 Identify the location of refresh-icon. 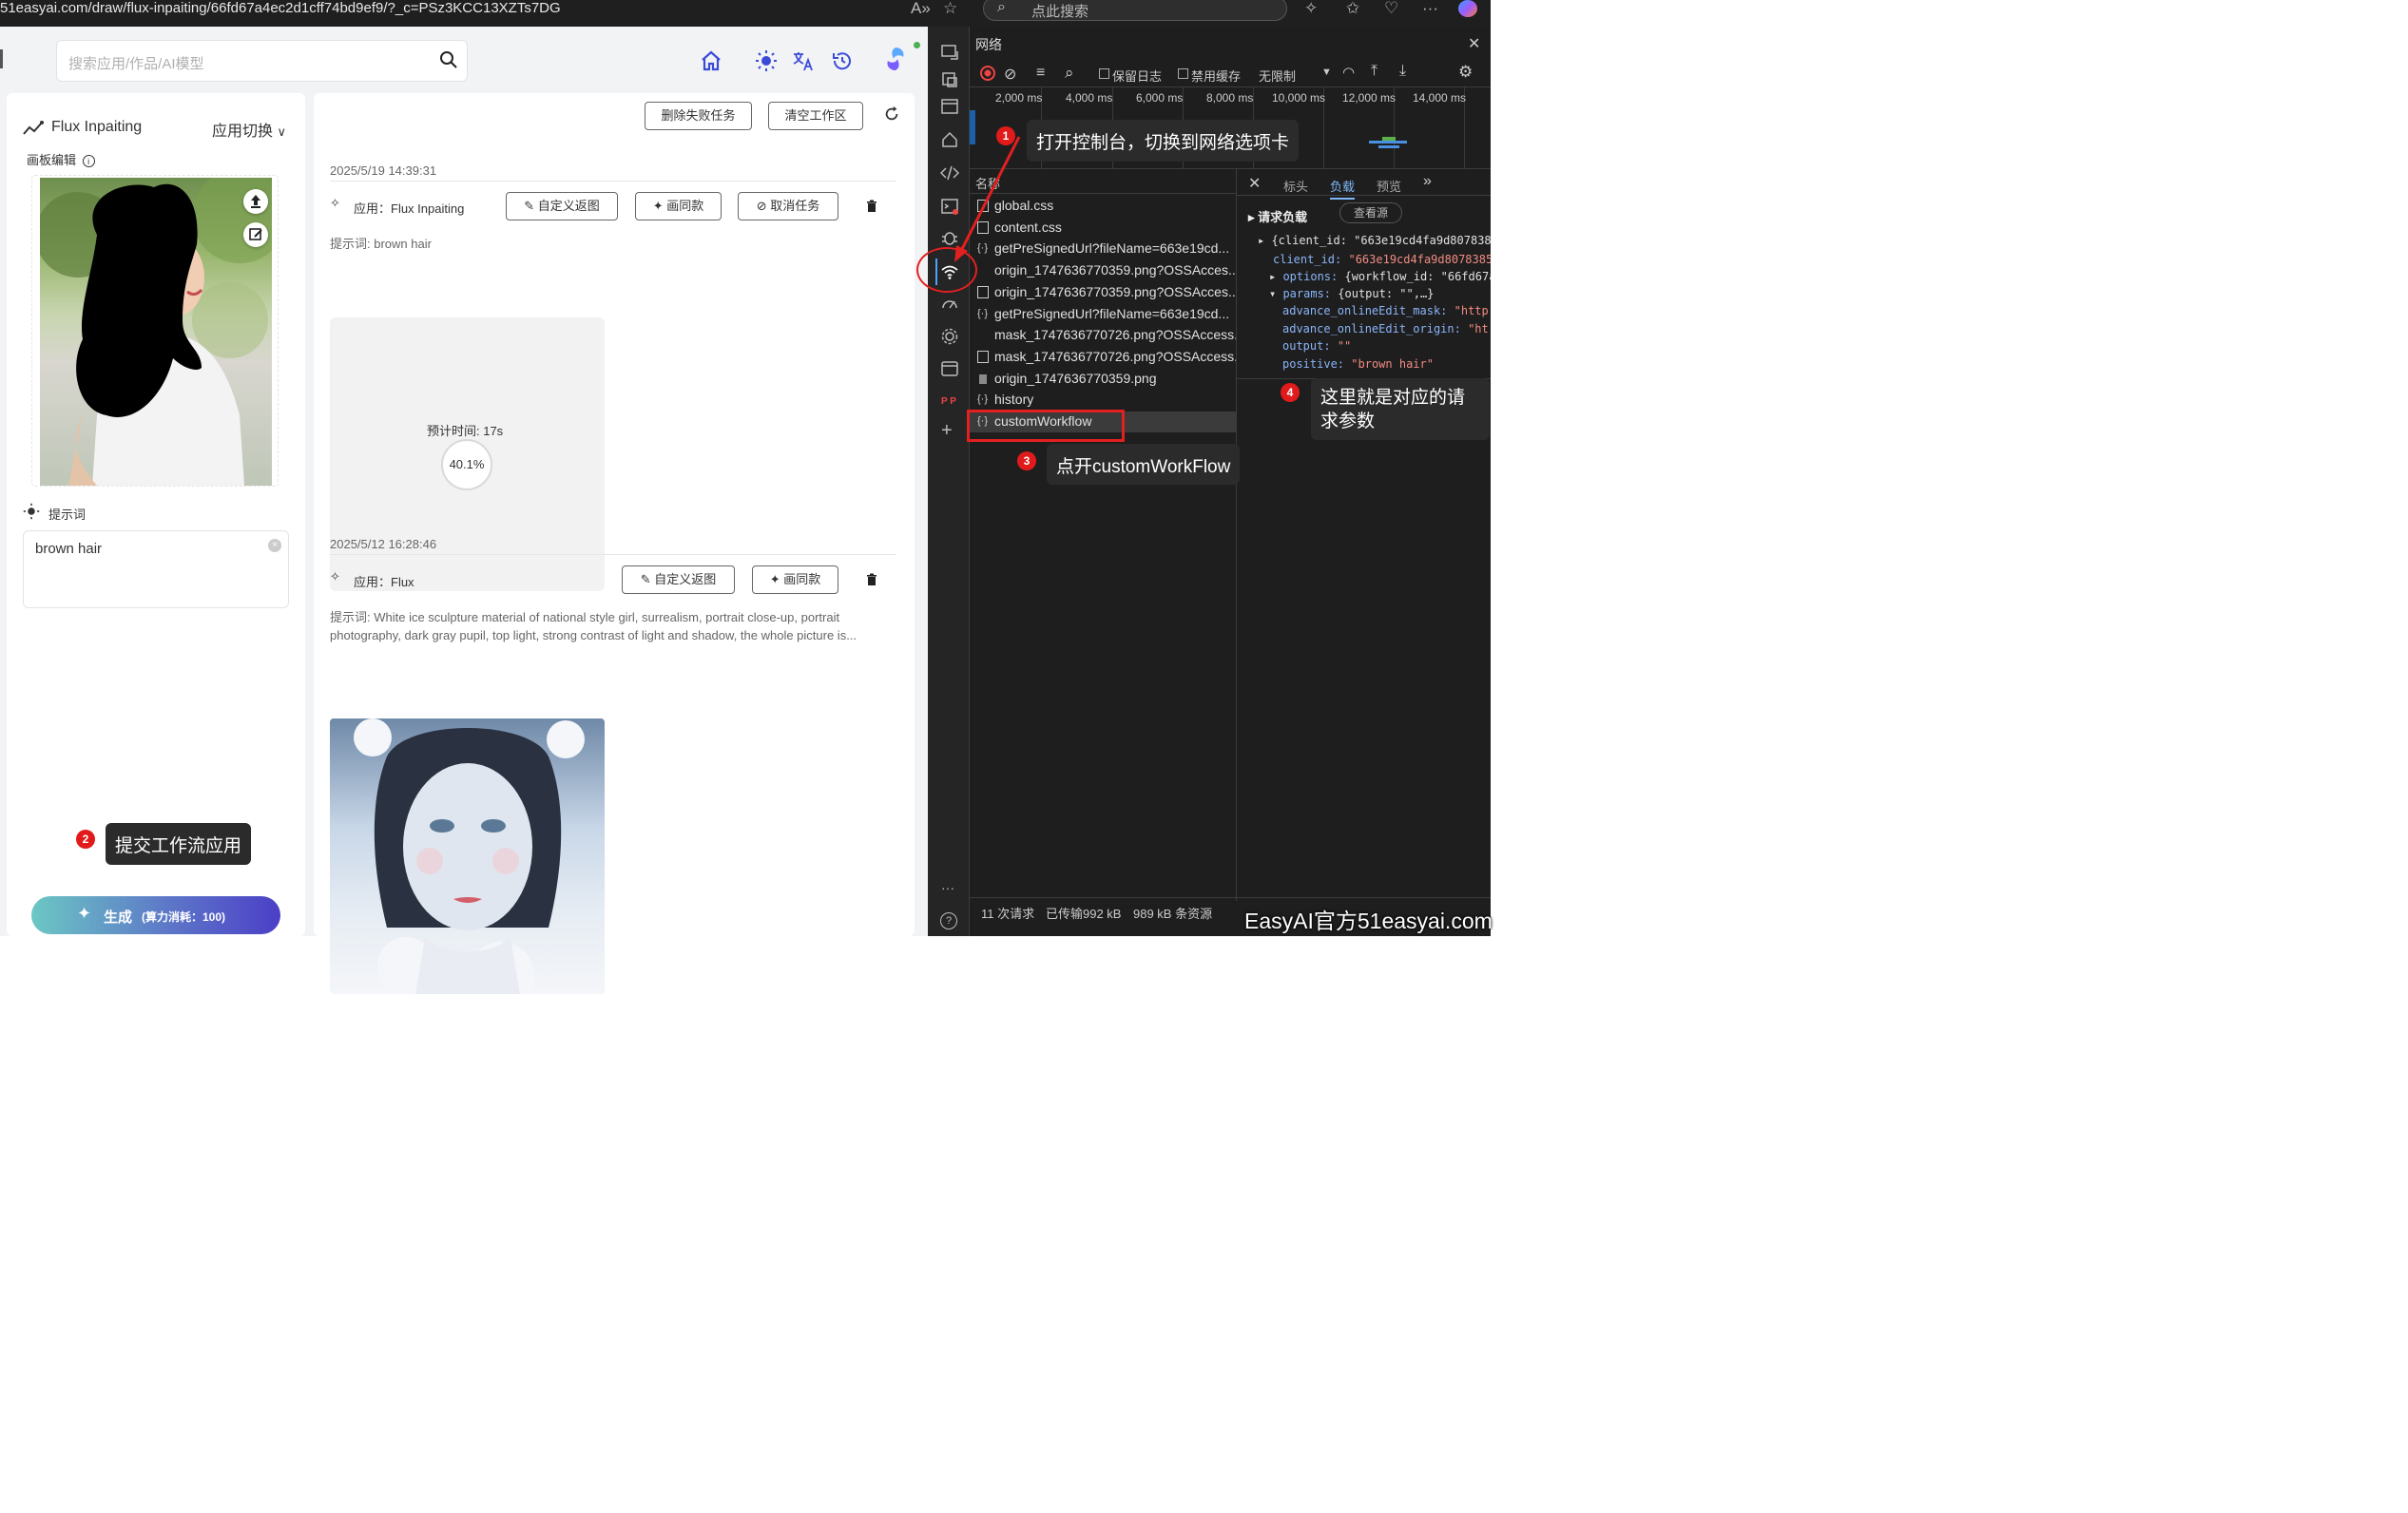
(891, 114).